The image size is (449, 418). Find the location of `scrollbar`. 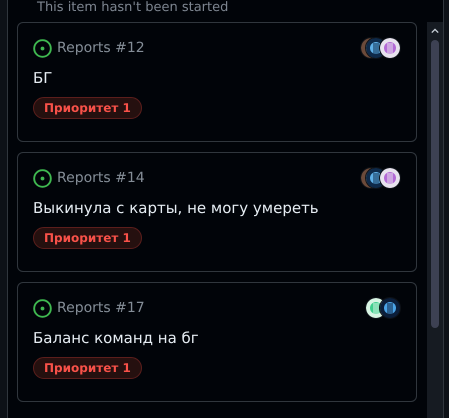

scrollbar is located at coordinates (435, 220).